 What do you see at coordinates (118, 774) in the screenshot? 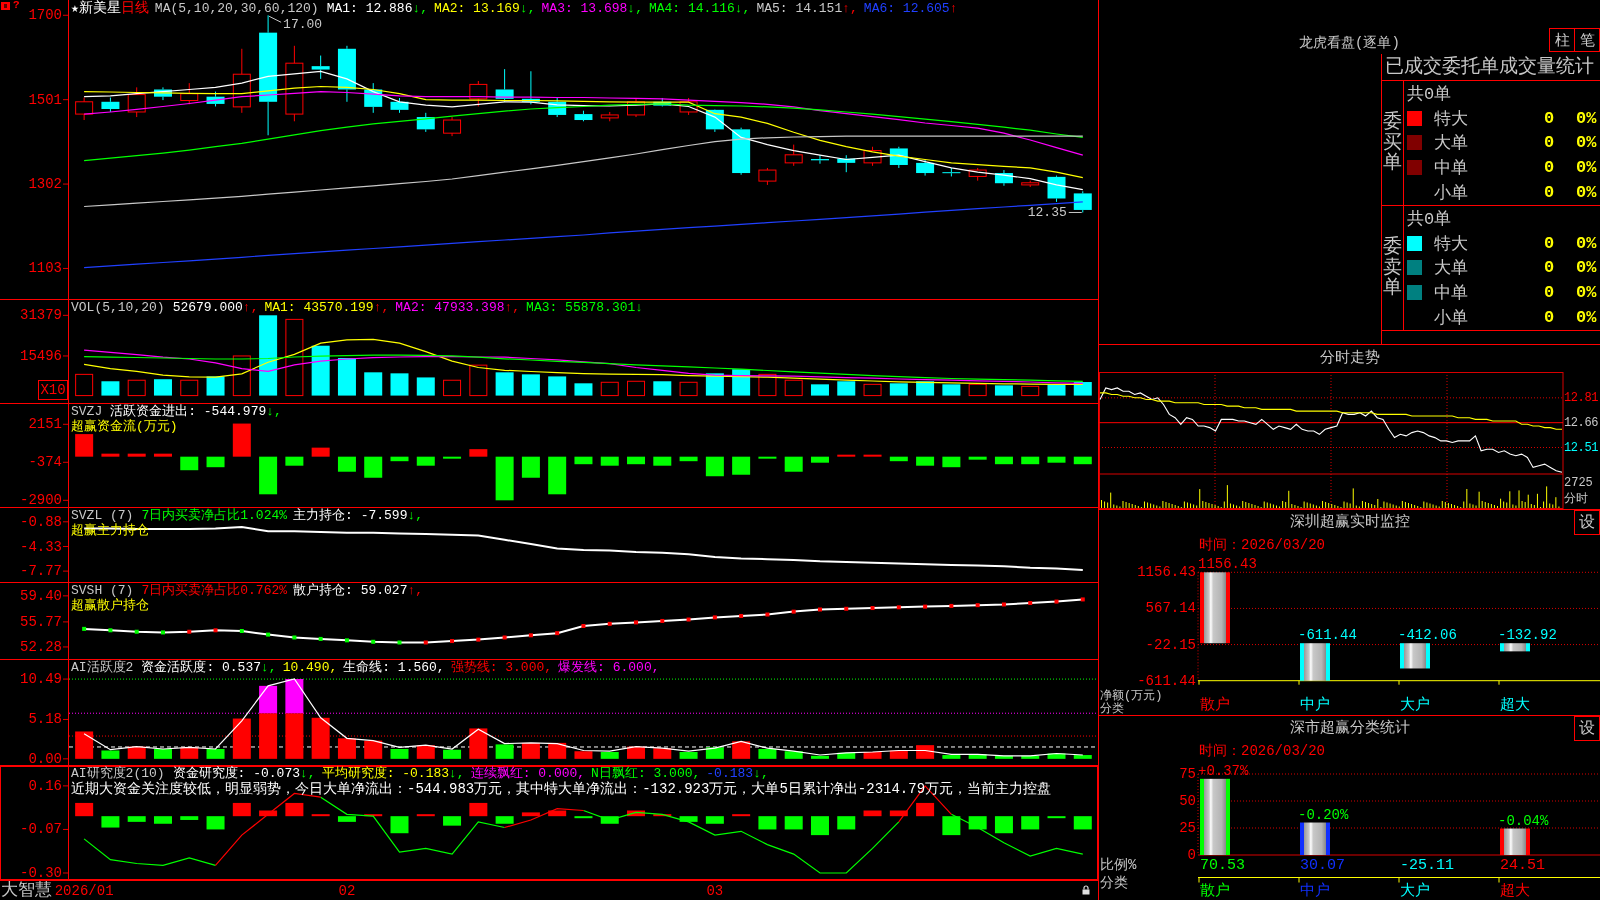
I see `legend-title: AI研究度2(10)` at bounding box center [118, 774].